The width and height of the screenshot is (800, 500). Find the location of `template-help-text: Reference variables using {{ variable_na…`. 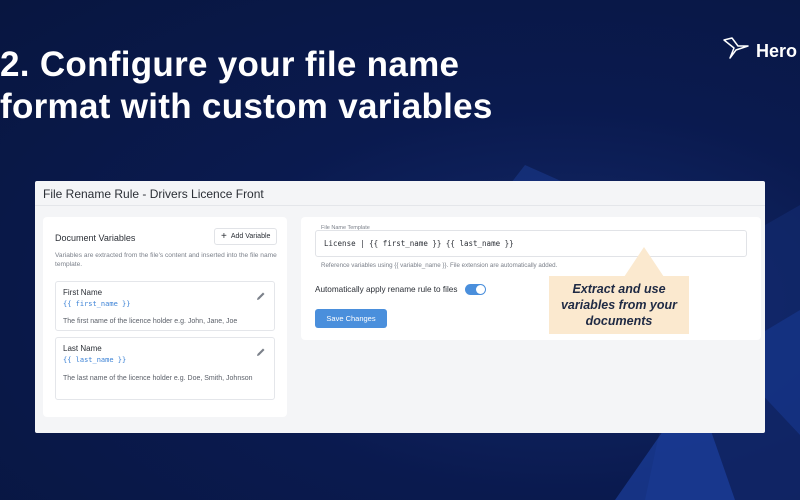

template-help-text: Reference variables using {{ variable_na… is located at coordinates (439, 265).